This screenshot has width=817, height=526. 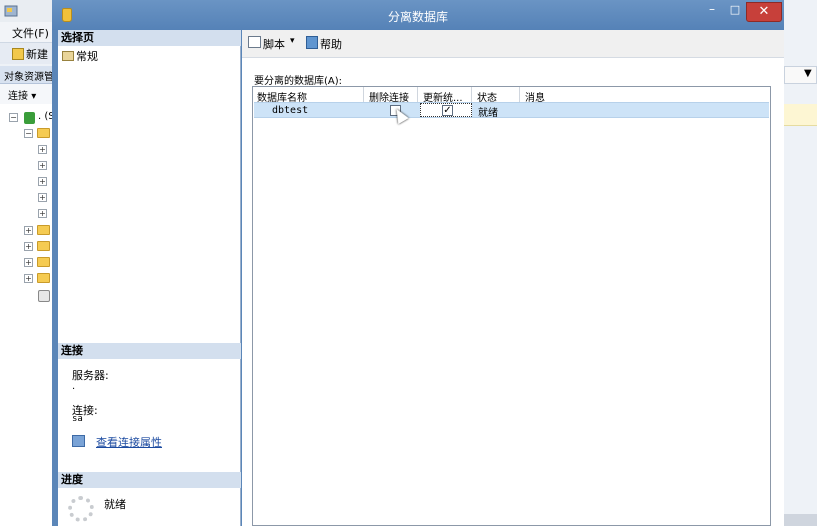 I want to click on script-button: 脚本, so click(x=274, y=44).